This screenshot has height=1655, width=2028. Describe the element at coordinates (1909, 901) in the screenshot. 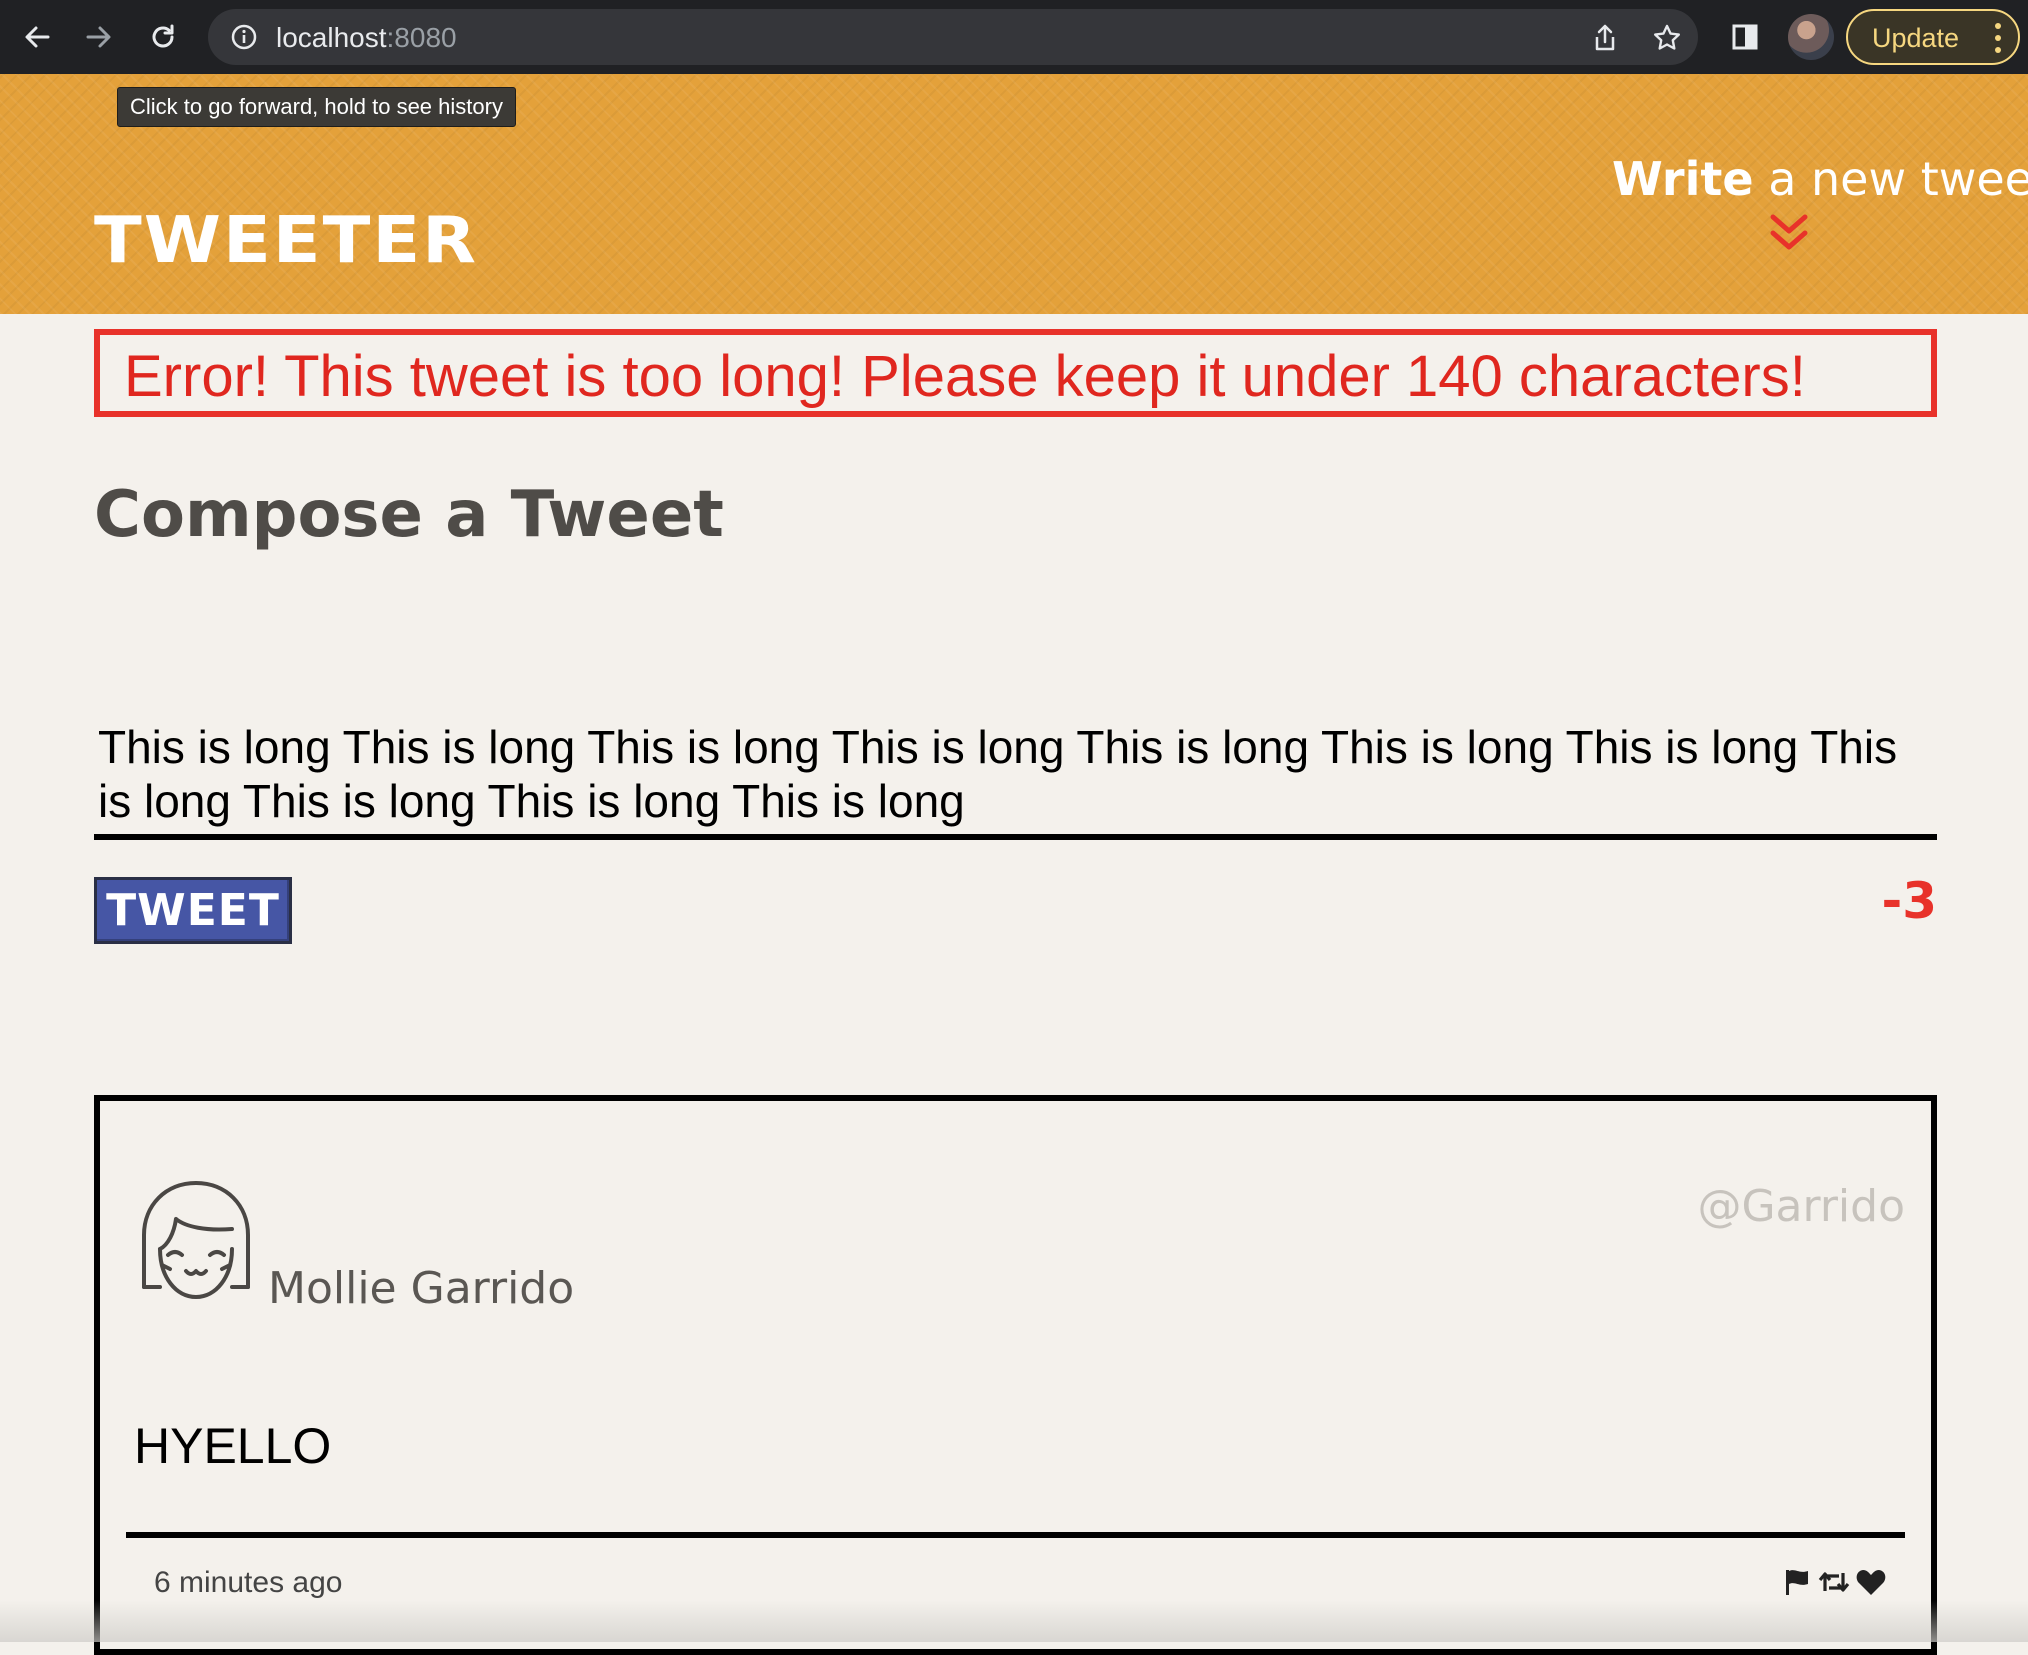

I see `character-counter: -3` at that location.